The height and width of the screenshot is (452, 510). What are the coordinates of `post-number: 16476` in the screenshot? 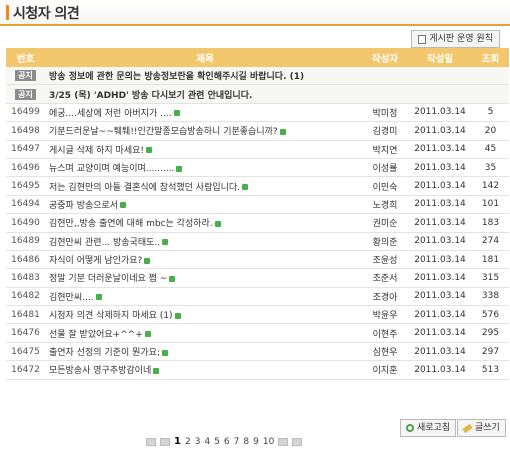 It's located at (25, 333).